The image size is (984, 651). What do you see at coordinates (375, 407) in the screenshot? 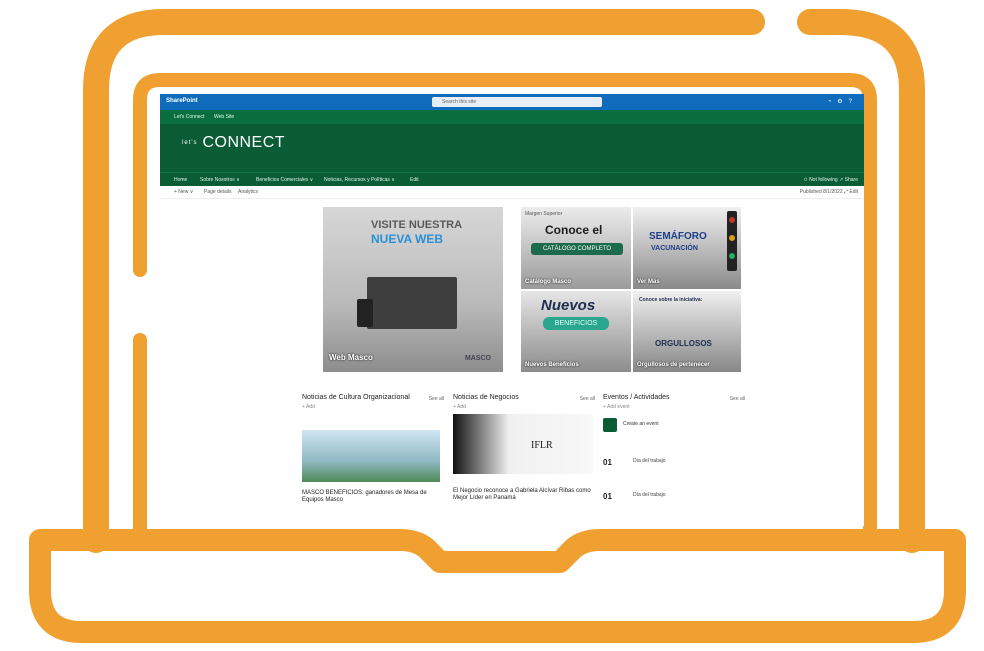
I see `culture-add: + Add` at bounding box center [375, 407].